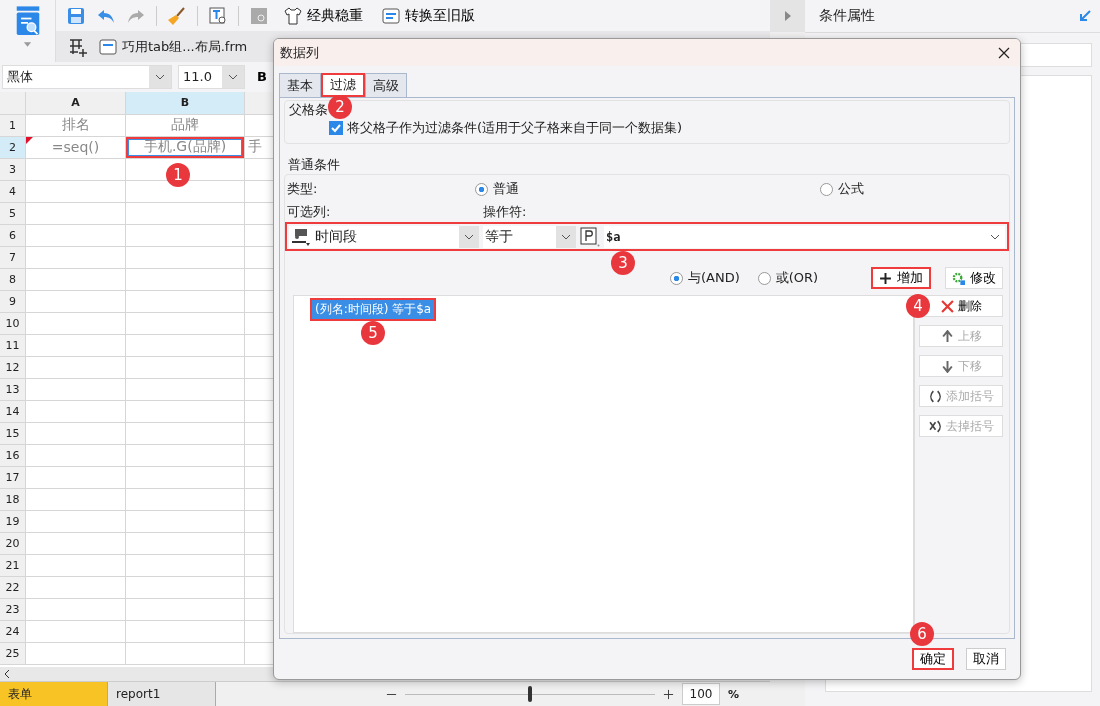 This screenshot has height=706, width=1100. What do you see at coordinates (851, 189) in the screenshot?
I see `radio-label: 公式` at bounding box center [851, 189].